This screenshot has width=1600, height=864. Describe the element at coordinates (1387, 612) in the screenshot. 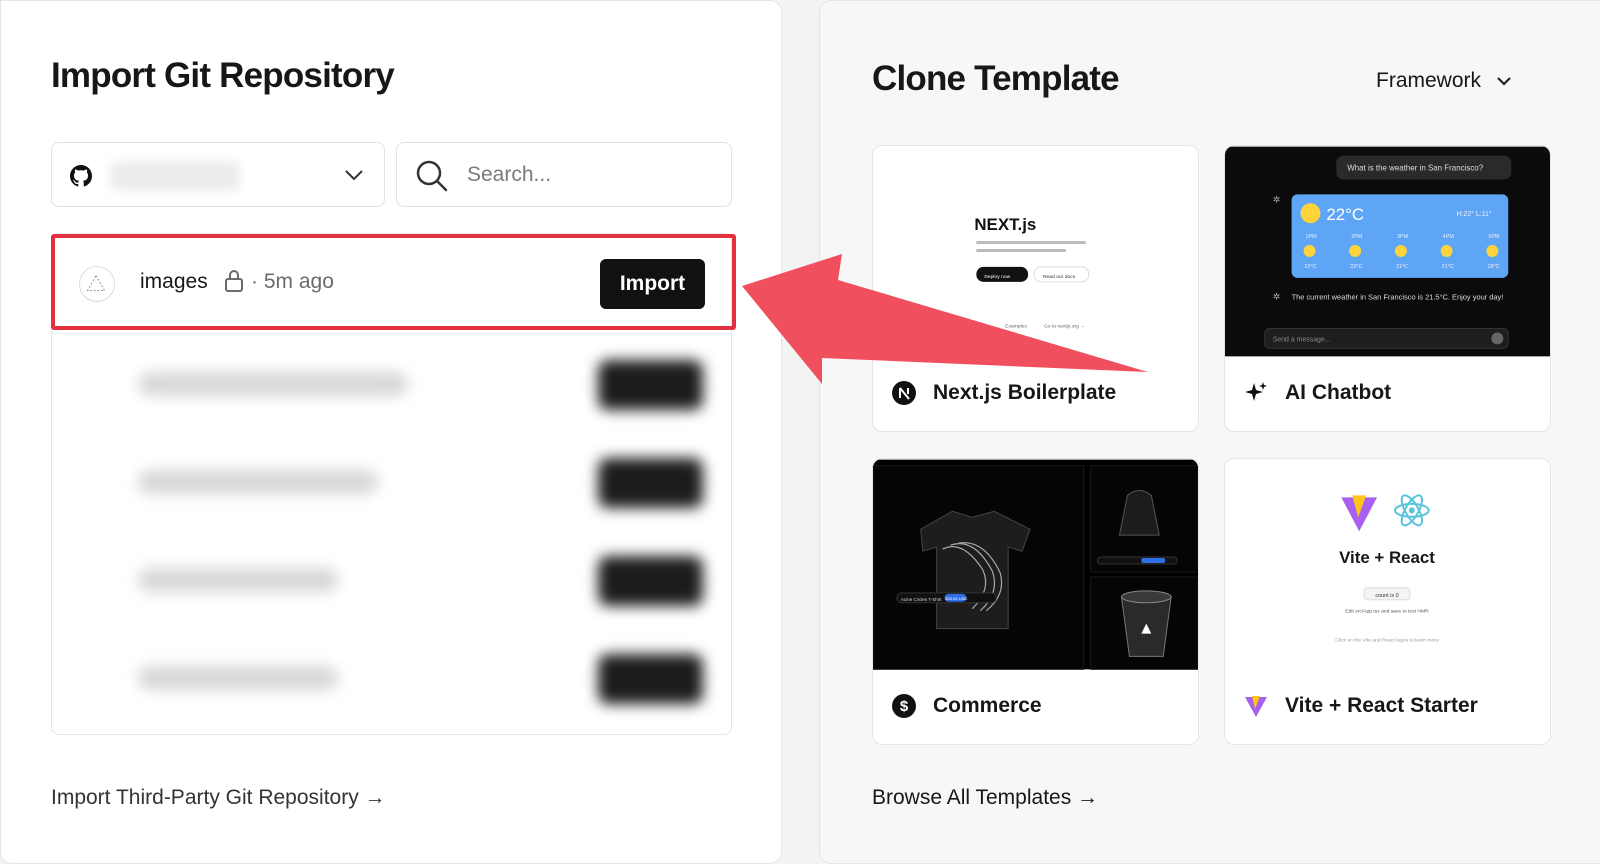

I see `svg-text:Edit src/App.tsx and save to t: Edit src/App.tsx and save to test HMR` at that location.